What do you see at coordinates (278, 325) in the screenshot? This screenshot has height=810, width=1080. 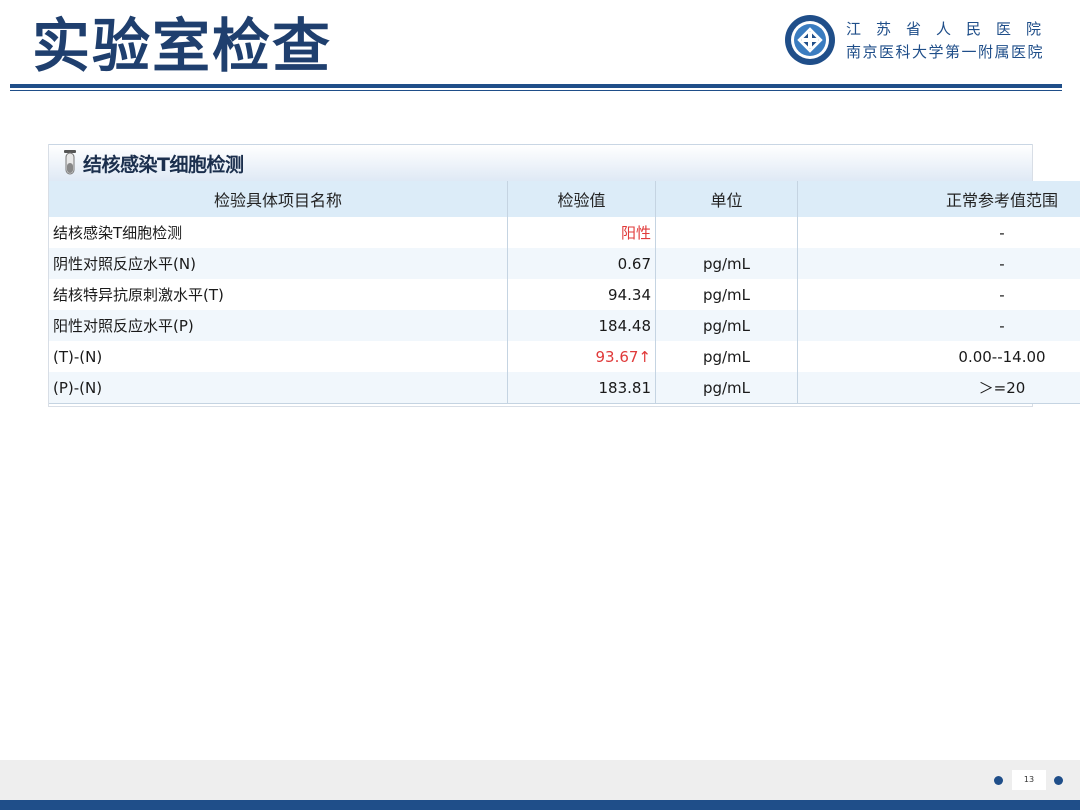 I see `row-name: 阳性对照反应水平(P)` at bounding box center [278, 325].